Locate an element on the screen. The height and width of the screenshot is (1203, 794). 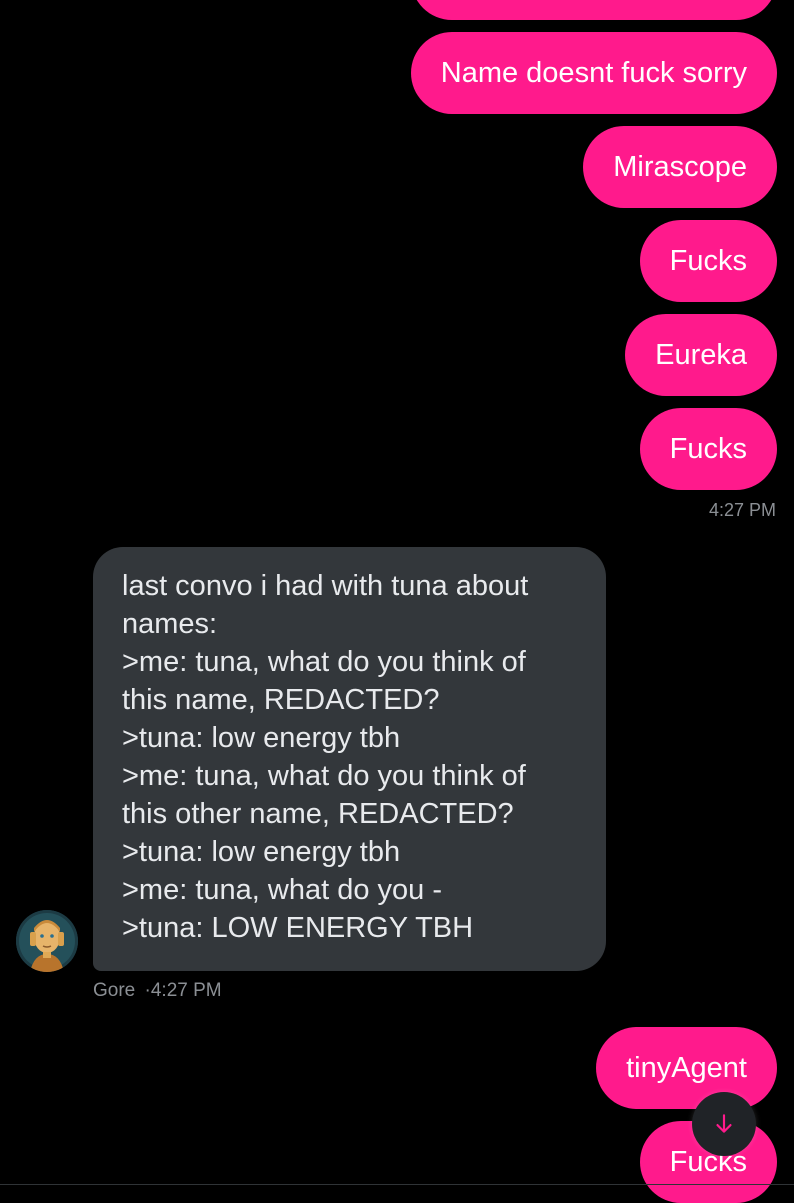
message-text: Eureka is located at coordinates (701, 355).